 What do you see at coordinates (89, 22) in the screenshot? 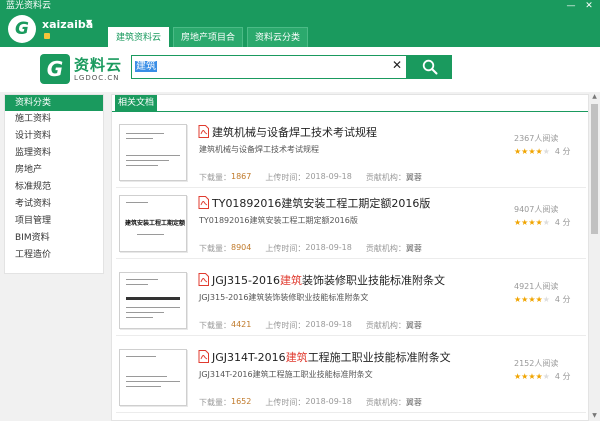
I see `chevron-down-icon: ▼` at bounding box center [89, 22].